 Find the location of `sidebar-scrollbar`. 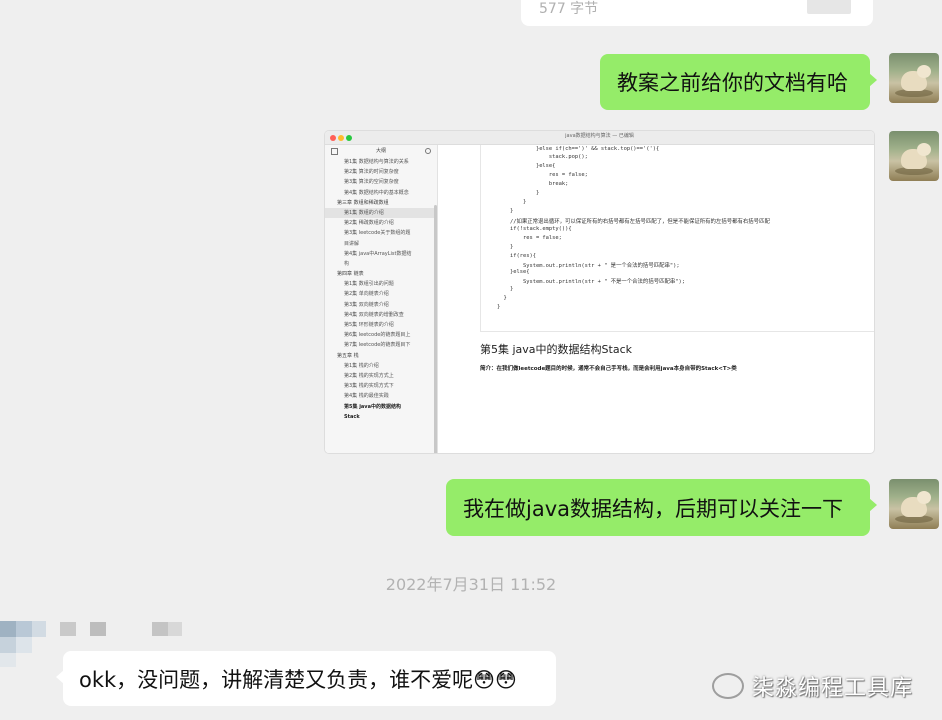

sidebar-scrollbar is located at coordinates (435, 329).